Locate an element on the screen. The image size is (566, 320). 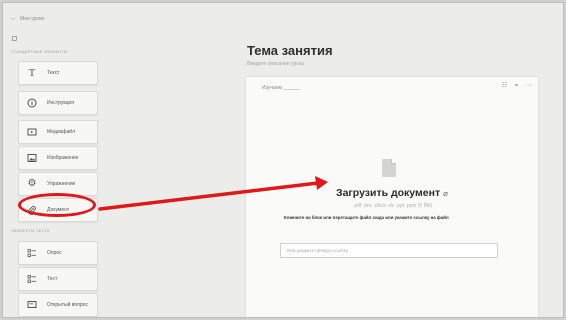
sidebar-item-instruction: Инструкция is located at coordinates (58, 103).